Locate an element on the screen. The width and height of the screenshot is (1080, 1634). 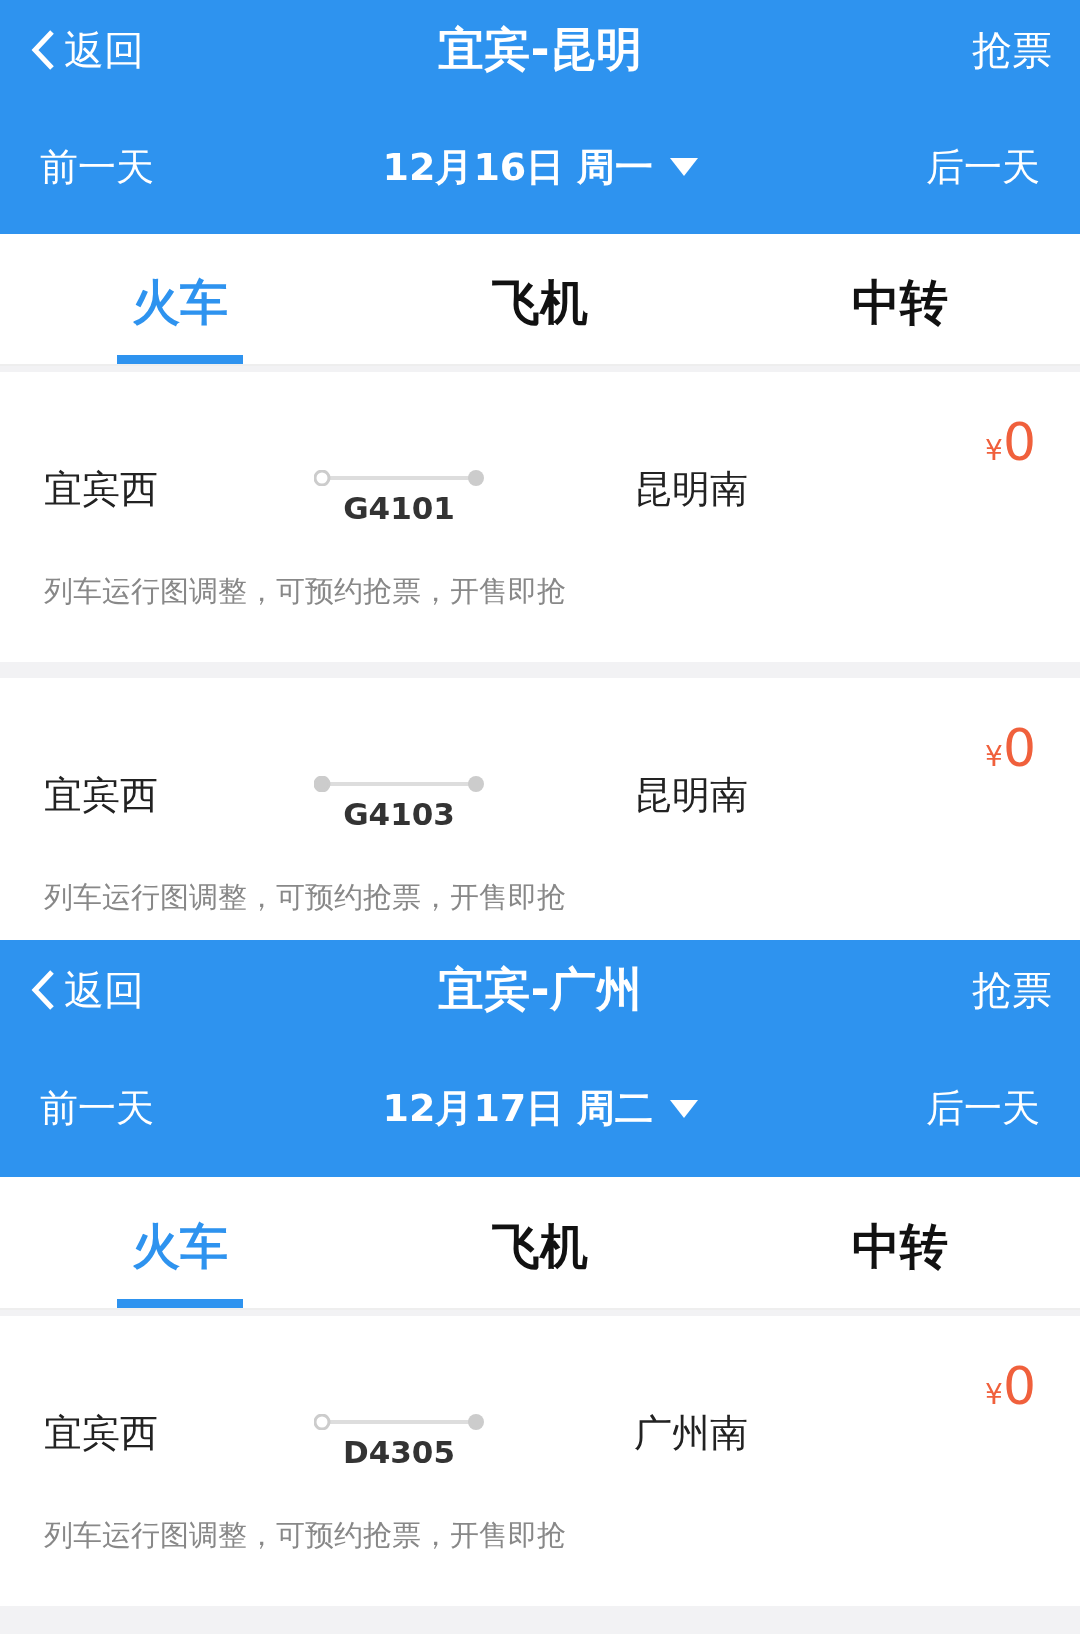
train-number: G4101 is located at coordinates (399, 508).